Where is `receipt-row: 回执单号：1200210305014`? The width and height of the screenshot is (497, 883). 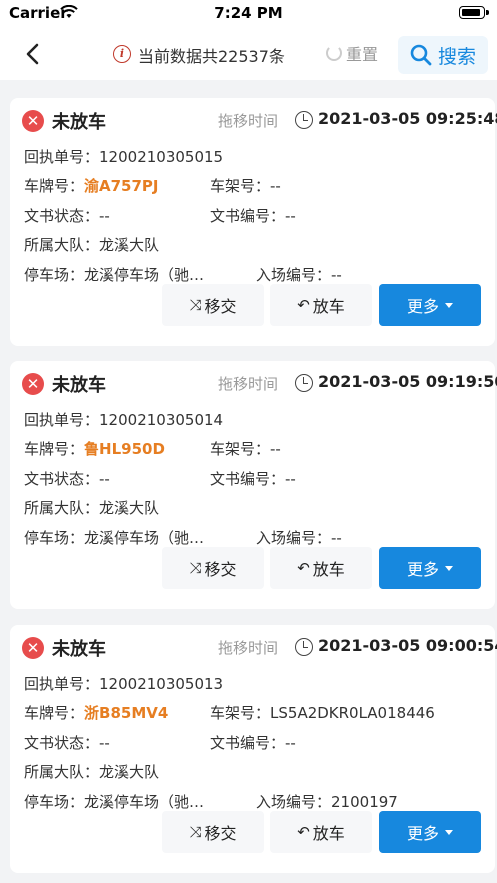
receipt-row: 回执单号：1200210305014 is located at coordinates (123, 419).